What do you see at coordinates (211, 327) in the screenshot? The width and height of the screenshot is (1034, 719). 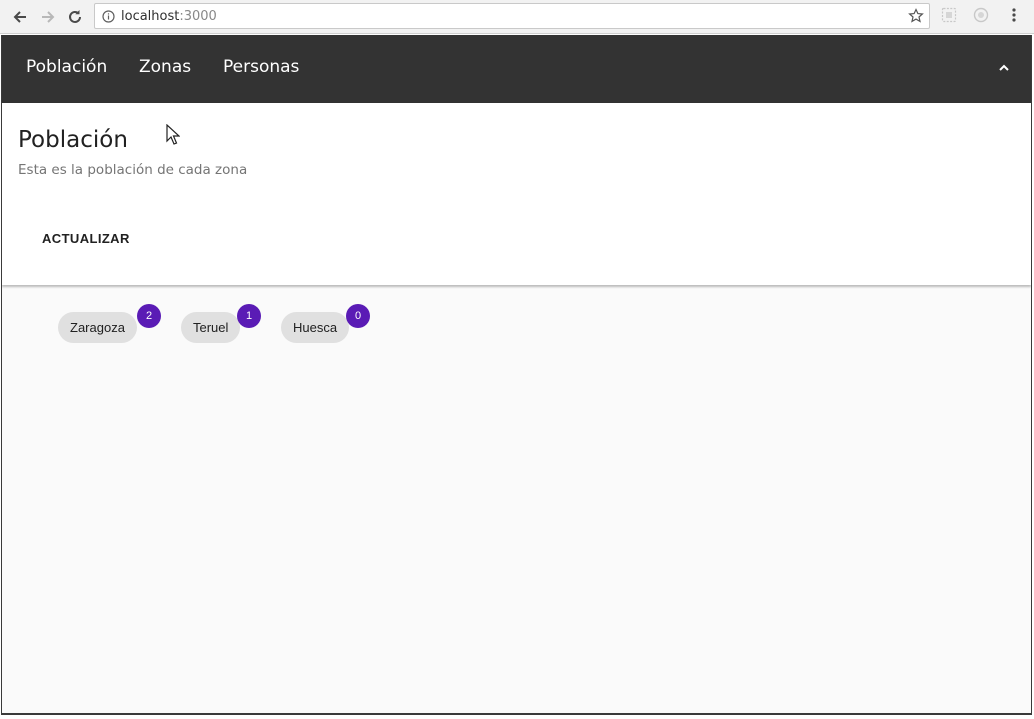 I see `zone-chip-teruel: Teruel` at bounding box center [211, 327].